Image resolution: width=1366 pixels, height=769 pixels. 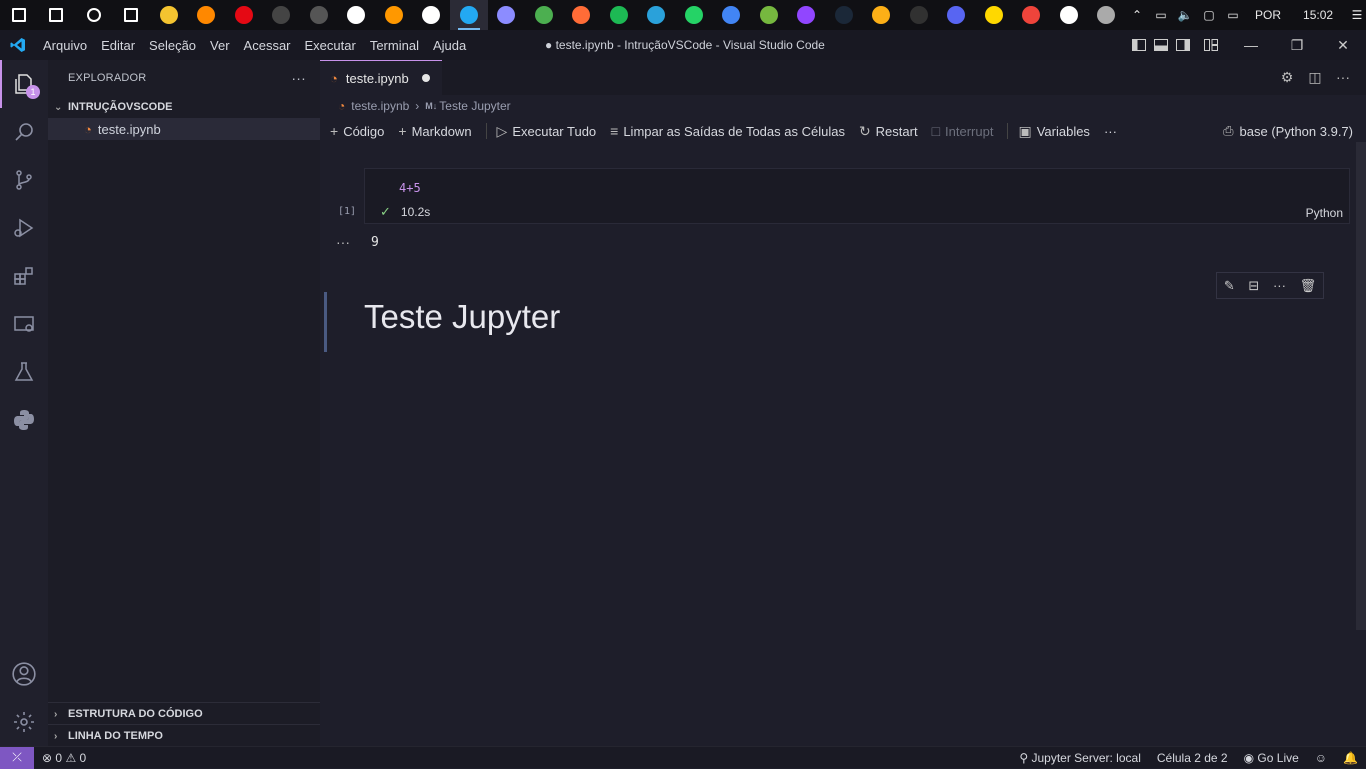 What do you see at coordinates (24, 276) in the screenshot?
I see `extensions-icon` at bounding box center [24, 276].